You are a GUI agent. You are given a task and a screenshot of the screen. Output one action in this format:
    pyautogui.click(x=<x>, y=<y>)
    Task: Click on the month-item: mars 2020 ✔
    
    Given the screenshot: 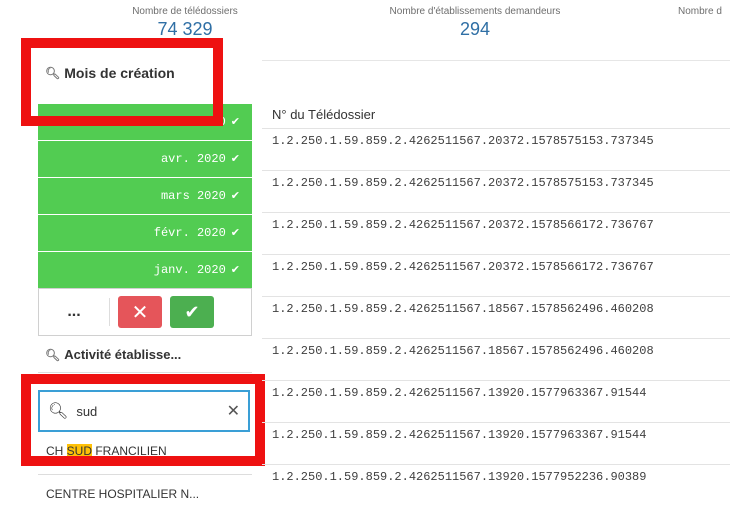 What is the action you would take?
    pyautogui.click(x=145, y=196)
    